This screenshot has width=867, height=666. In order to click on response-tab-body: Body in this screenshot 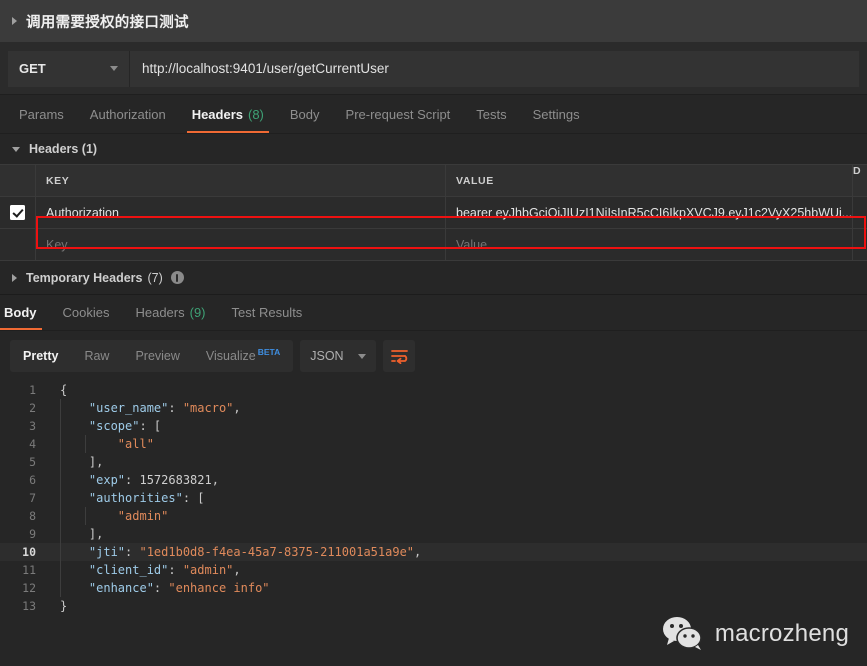, I will do `click(25, 312)`.